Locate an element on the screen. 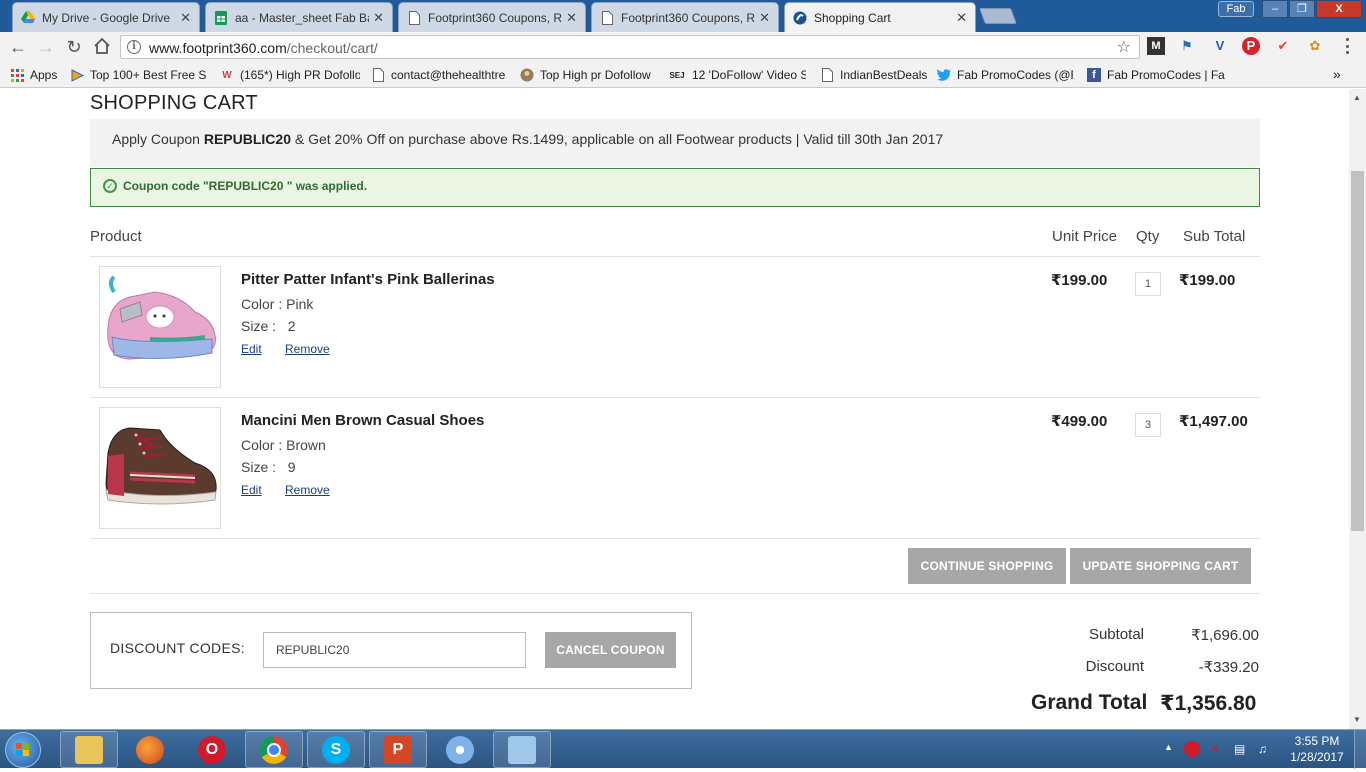 This screenshot has height=772, width=1366. scrollbar-thumb is located at coordinates (1357, 351).